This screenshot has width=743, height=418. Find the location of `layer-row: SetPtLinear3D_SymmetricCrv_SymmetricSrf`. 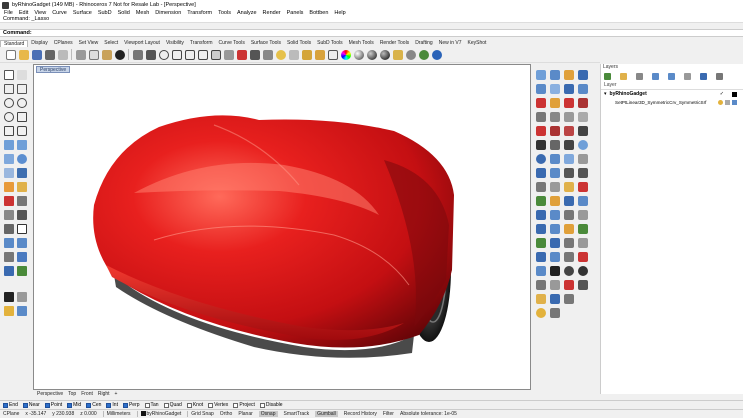

layer-row: SetPtLinear3D_SymmetricCrv_SymmetricSrf is located at coordinates (672, 102).